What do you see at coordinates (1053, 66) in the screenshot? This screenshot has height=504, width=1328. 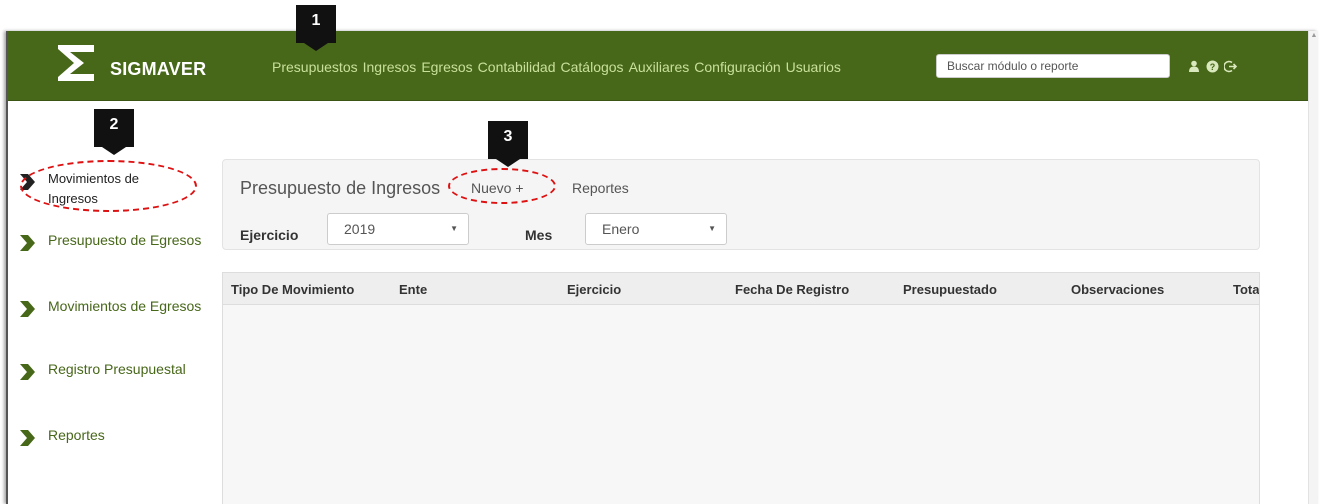 I see `search-input` at bounding box center [1053, 66].